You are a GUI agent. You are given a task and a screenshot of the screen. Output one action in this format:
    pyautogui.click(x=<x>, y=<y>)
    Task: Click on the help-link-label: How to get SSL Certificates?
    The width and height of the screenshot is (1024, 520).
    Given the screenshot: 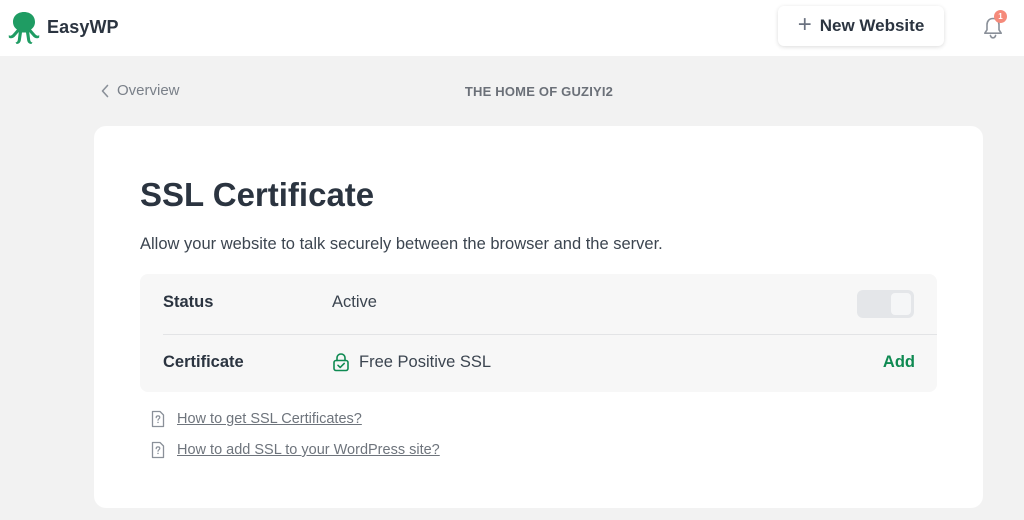 What is the action you would take?
    pyautogui.click(x=269, y=419)
    